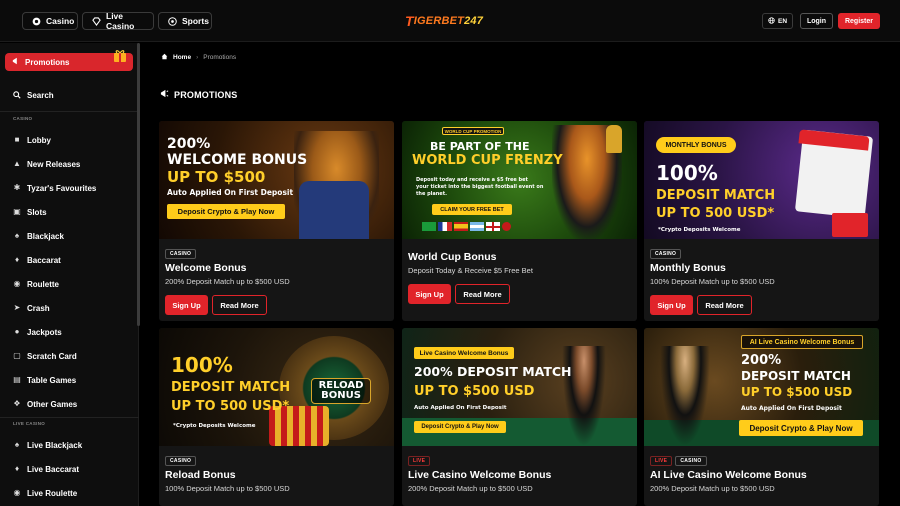  Describe the element at coordinates (859, 21) in the screenshot. I see `register-button: Register` at that location.